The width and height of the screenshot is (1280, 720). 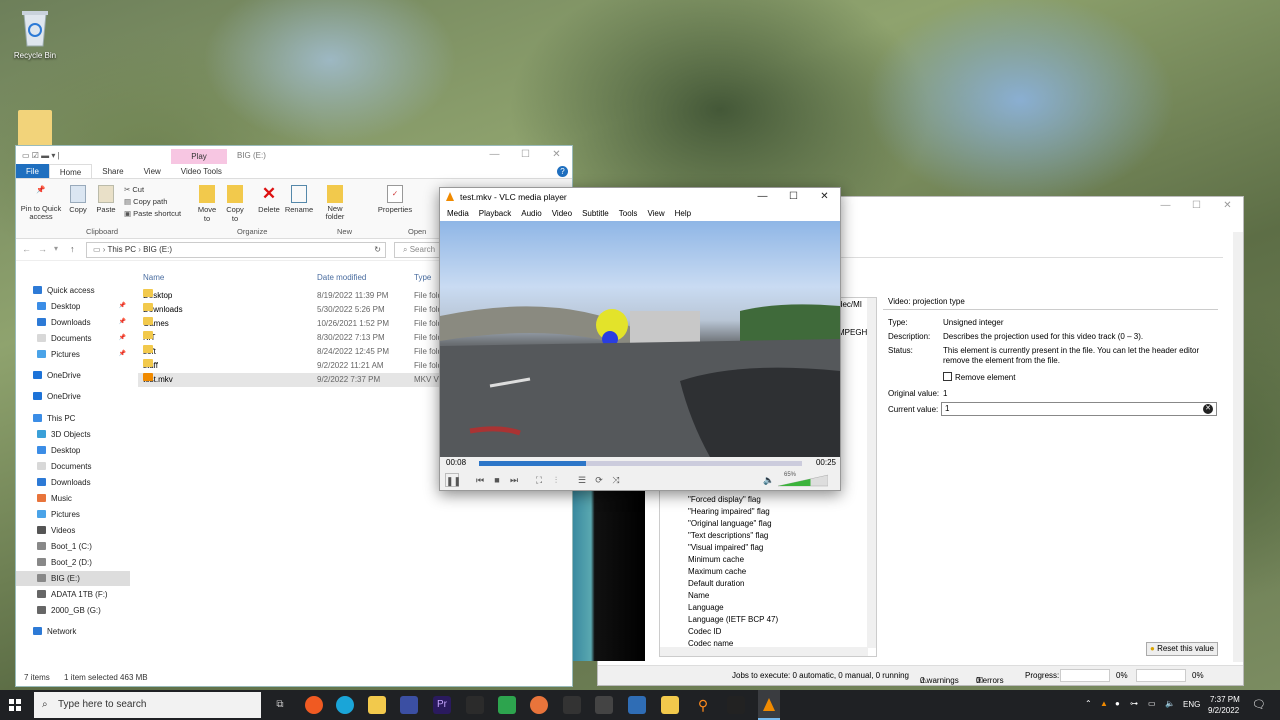 What do you see at coordinates (514, 480) in the screenshot?
I see `next-button: ⏭` at bounding box center [514, 480].